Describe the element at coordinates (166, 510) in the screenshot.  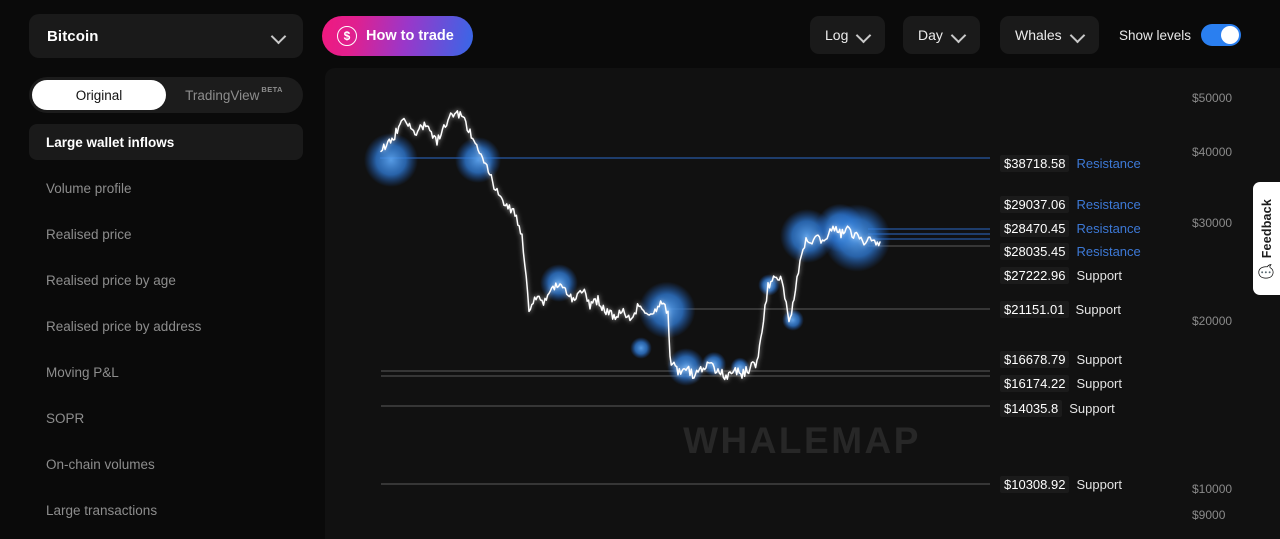
I see `sidebar-item-large-transactions: Large transactions` at that location.